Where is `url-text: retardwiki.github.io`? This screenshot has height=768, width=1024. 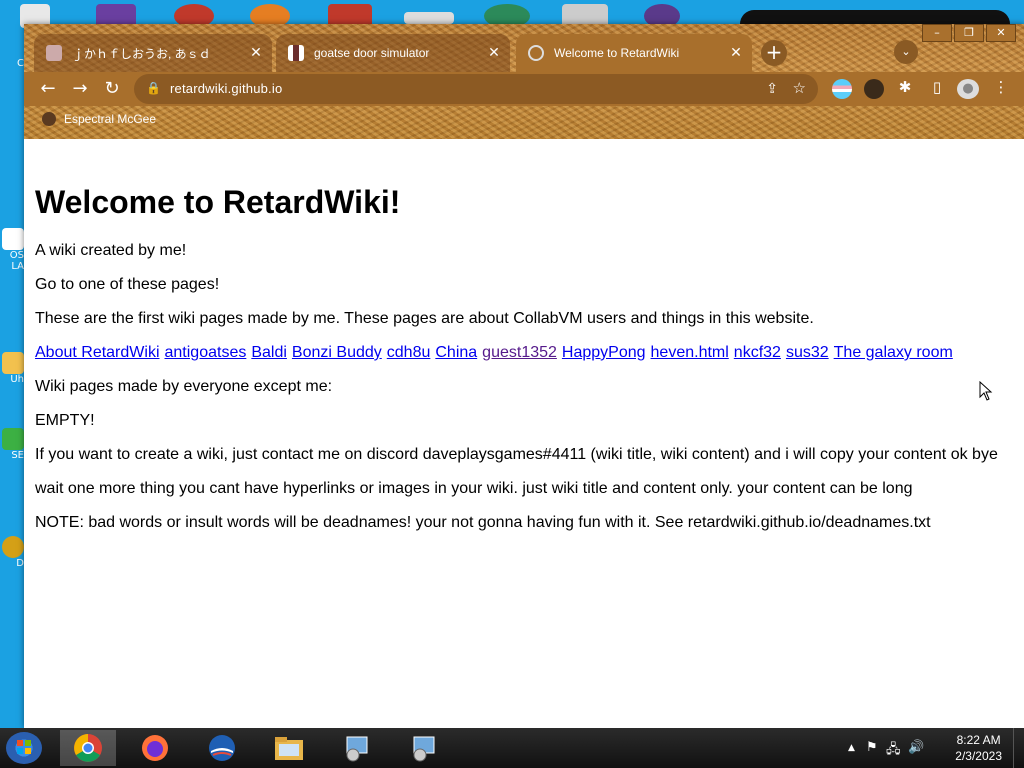 url-text: retardwiki.github.io is located at coordinates (226, 88).